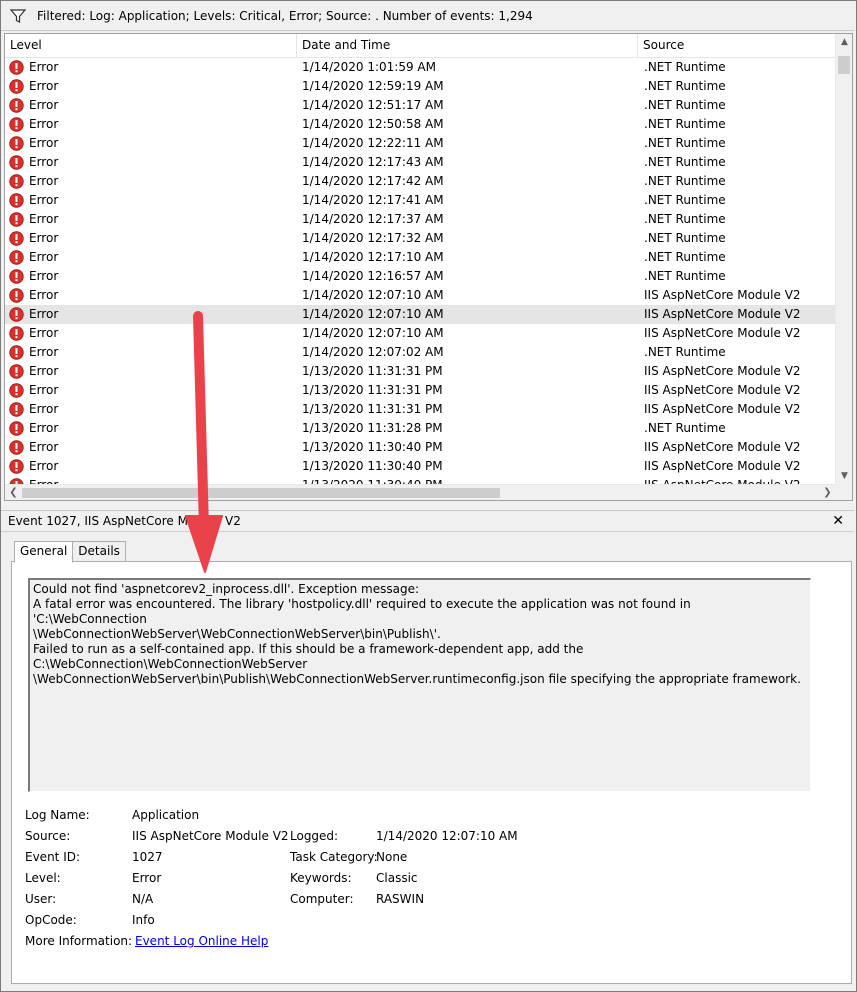 The width and height of the screenshot is (857, 992). I want to click on tab-details: Details, so click(99, 551).